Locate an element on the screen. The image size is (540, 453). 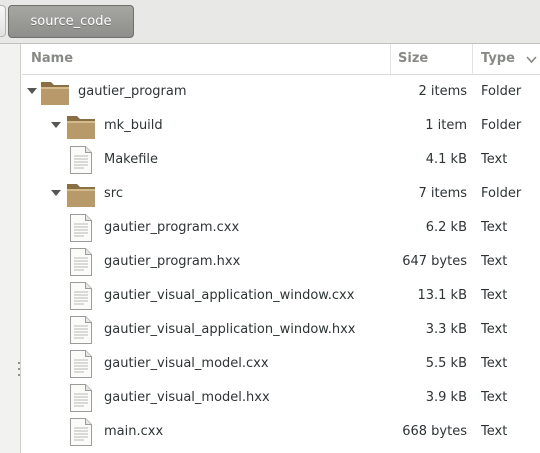
sidebar-edge is located at coordinates (10, 248).